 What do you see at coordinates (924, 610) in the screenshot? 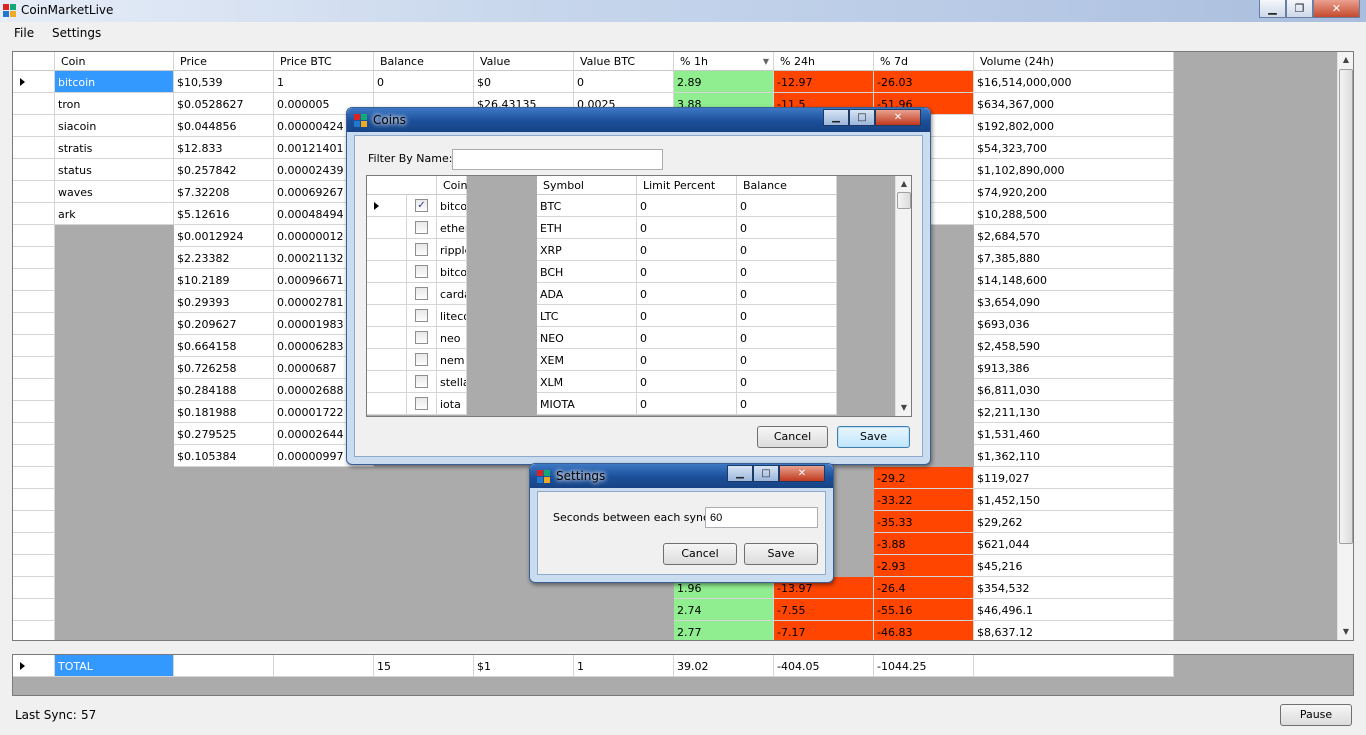
I see `grid-cell: -55.16` at bounding box center [924, 610].